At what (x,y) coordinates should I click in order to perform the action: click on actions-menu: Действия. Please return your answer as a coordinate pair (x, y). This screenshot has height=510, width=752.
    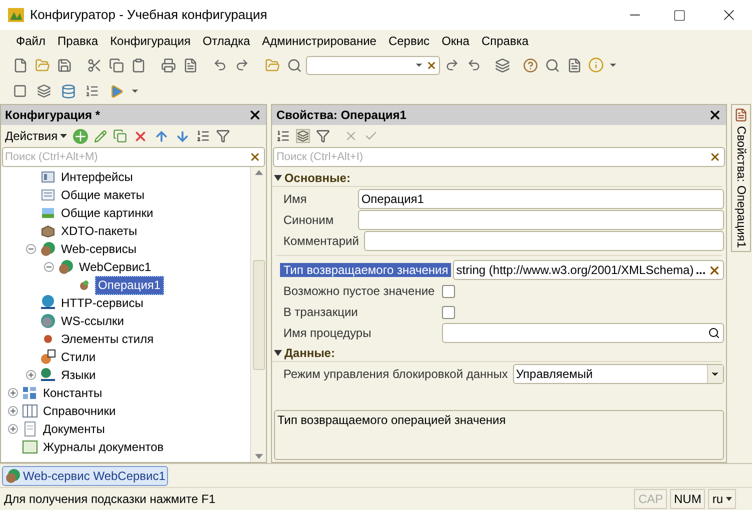
    Looking at the image, I should click on (31, 136).